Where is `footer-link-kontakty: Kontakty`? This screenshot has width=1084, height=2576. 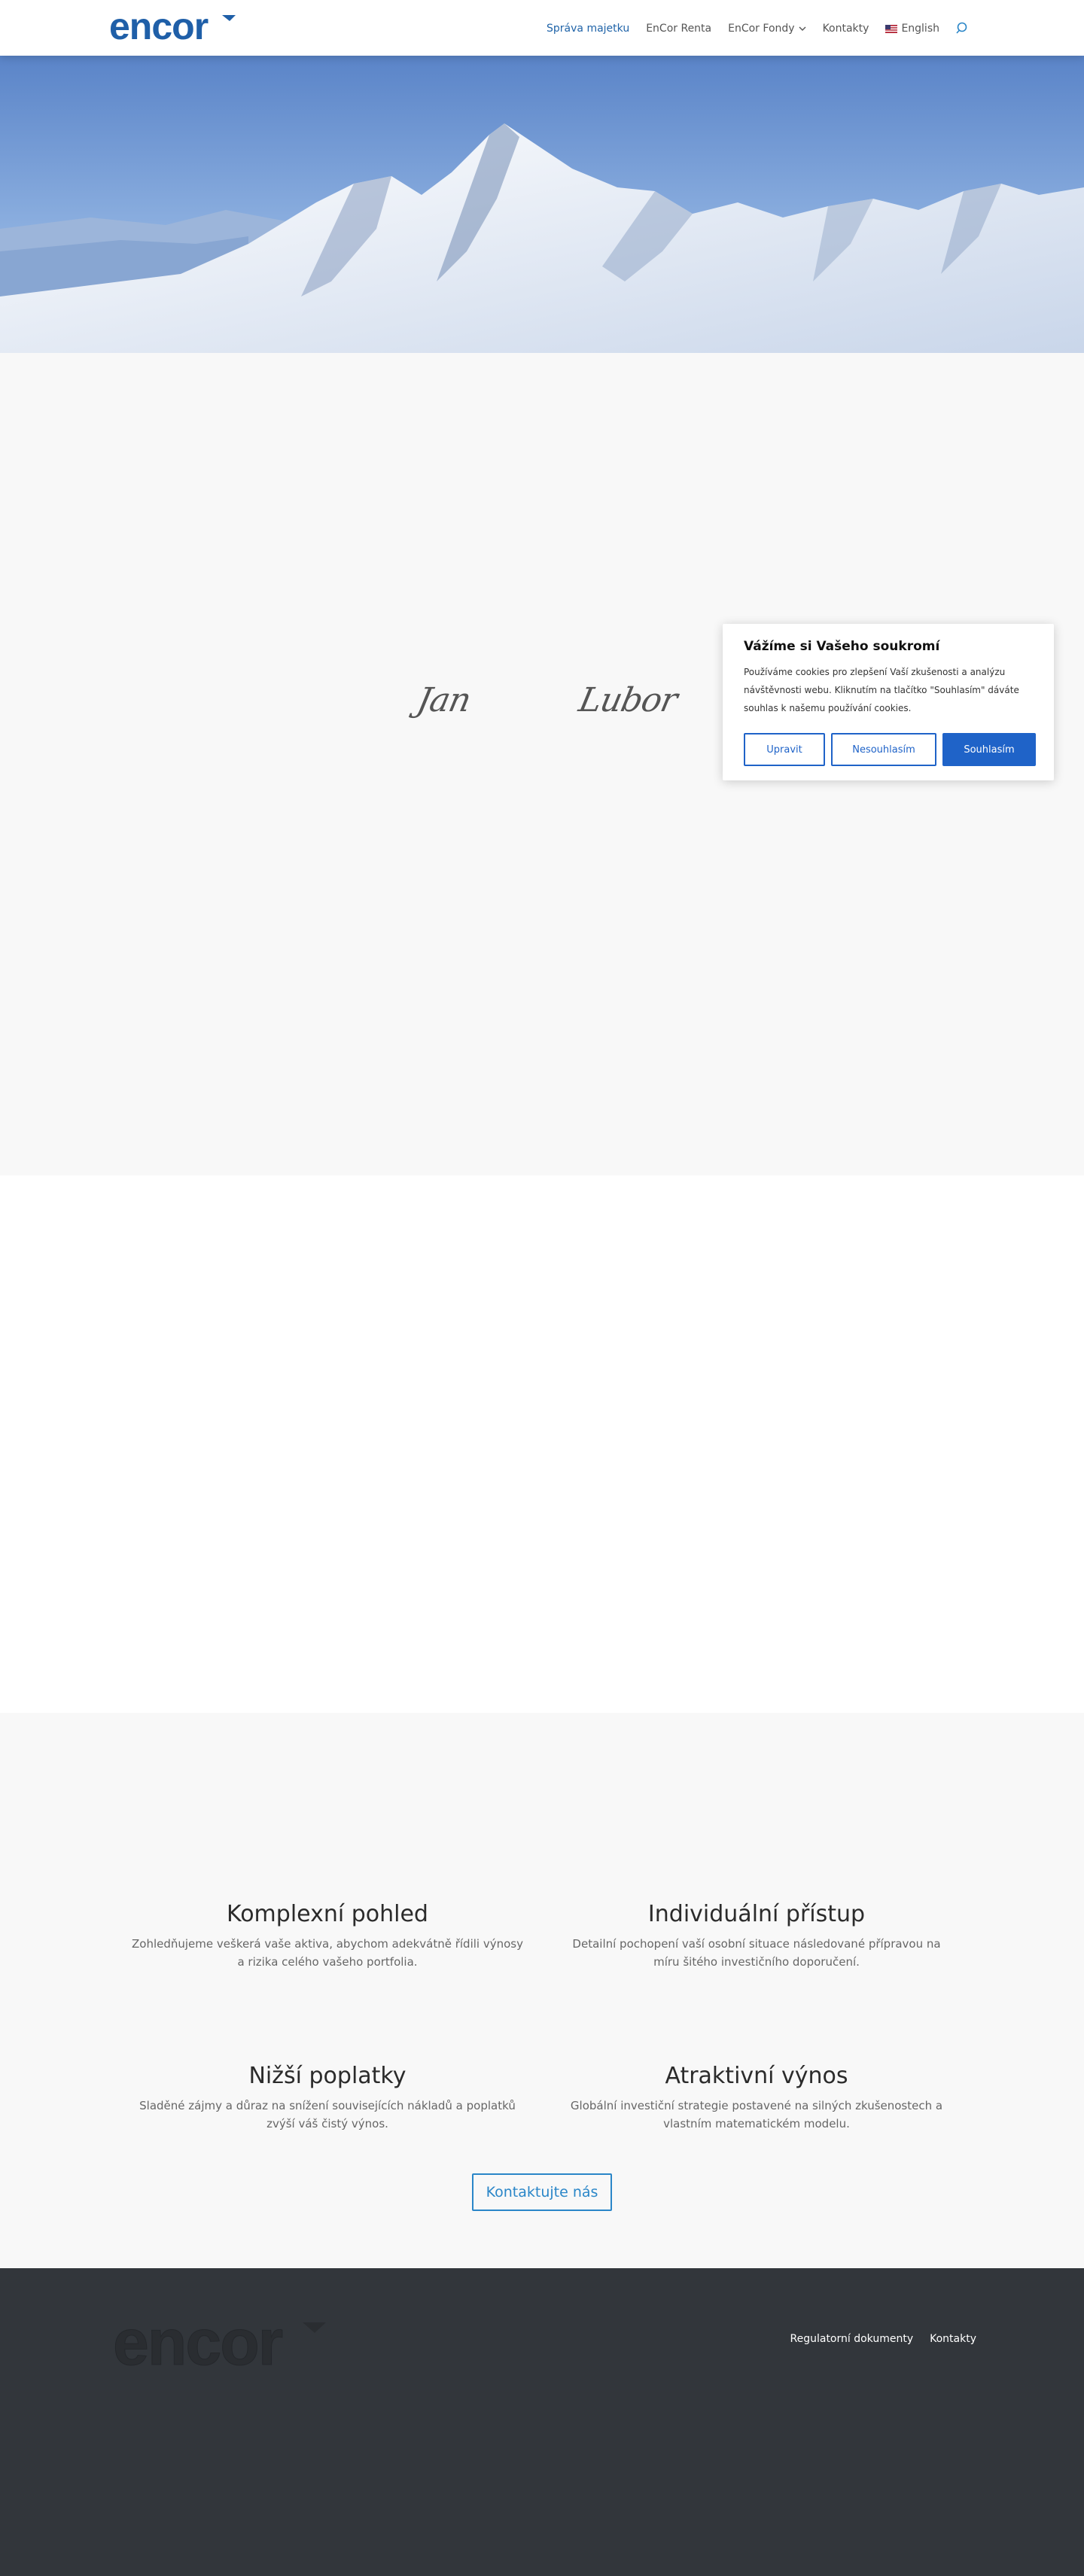
footer-link-kontakty: Kontakty is located at coordinates (953, 2339).